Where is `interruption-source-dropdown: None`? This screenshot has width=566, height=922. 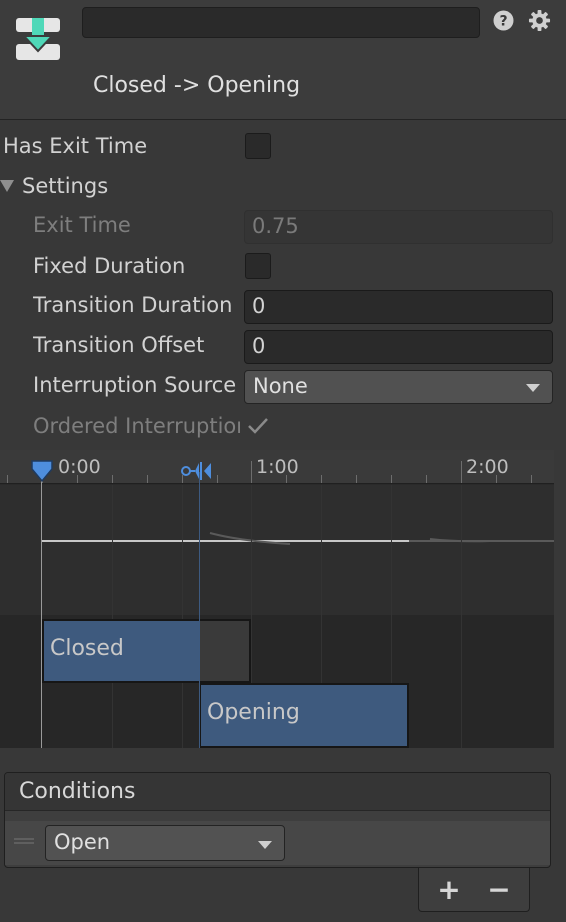
interruption-source-dropdown: None is located at coordinates (398, 387).